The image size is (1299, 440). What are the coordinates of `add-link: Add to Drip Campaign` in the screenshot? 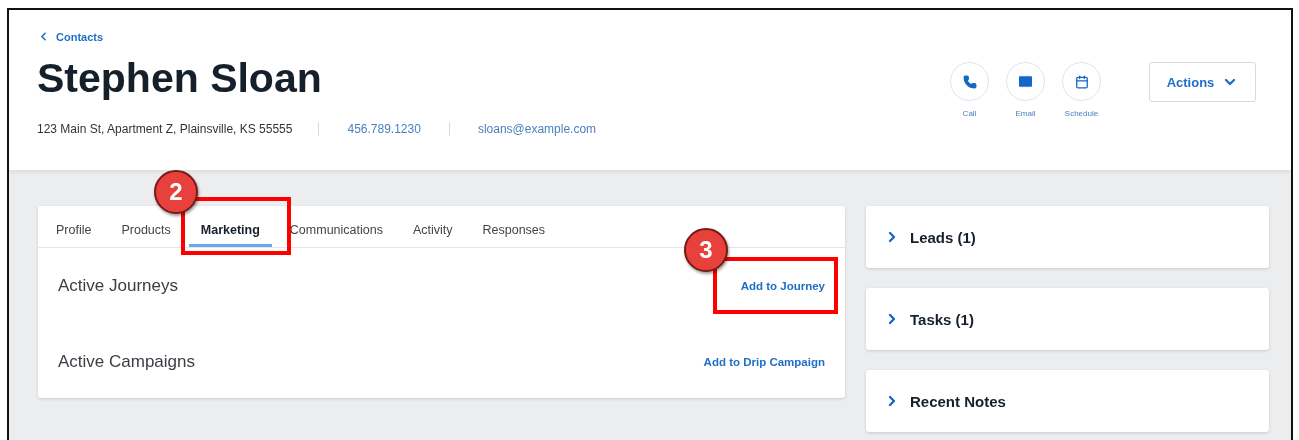 It's located at (764, 362).